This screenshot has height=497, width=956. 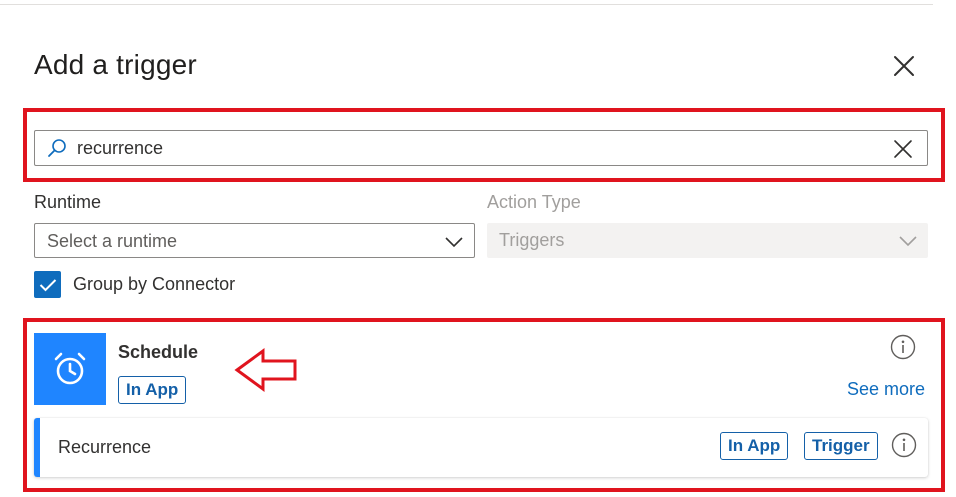 What do you see at coordinates (154, 284) in the screenshot?
I see `group-by-connector-label: Group by Connector` at bounding box center [154, 284].